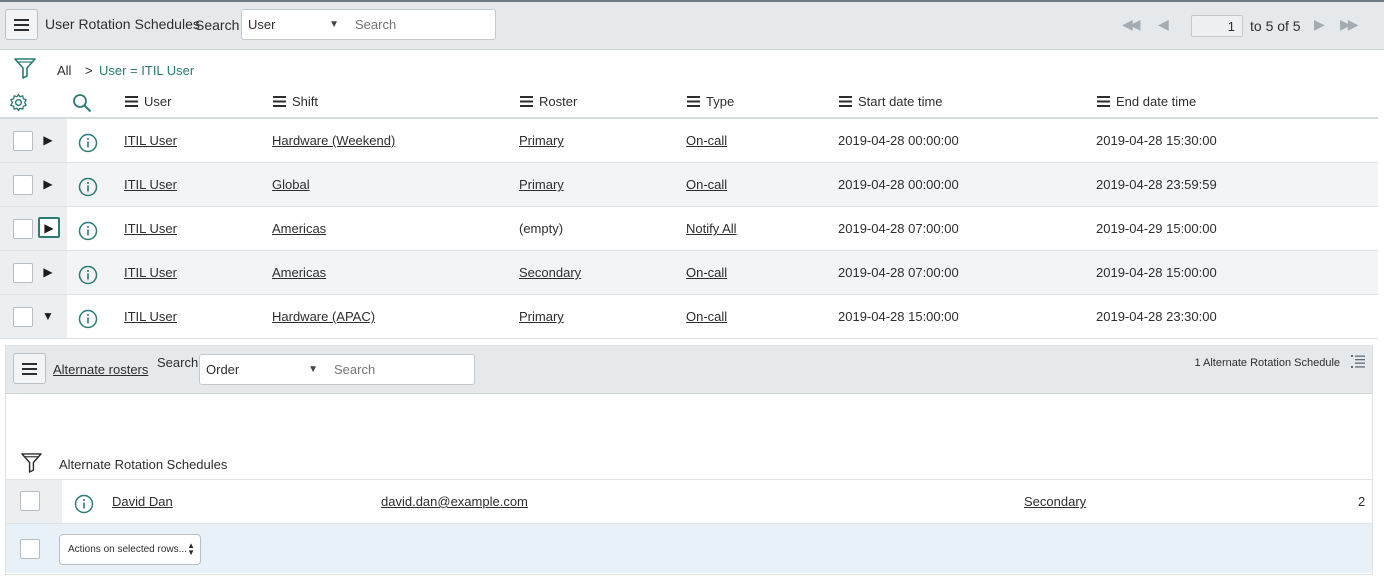  Describe the element at coordinates (178, 362) in the screenshot. I see `related-search-label: Search` at that location.